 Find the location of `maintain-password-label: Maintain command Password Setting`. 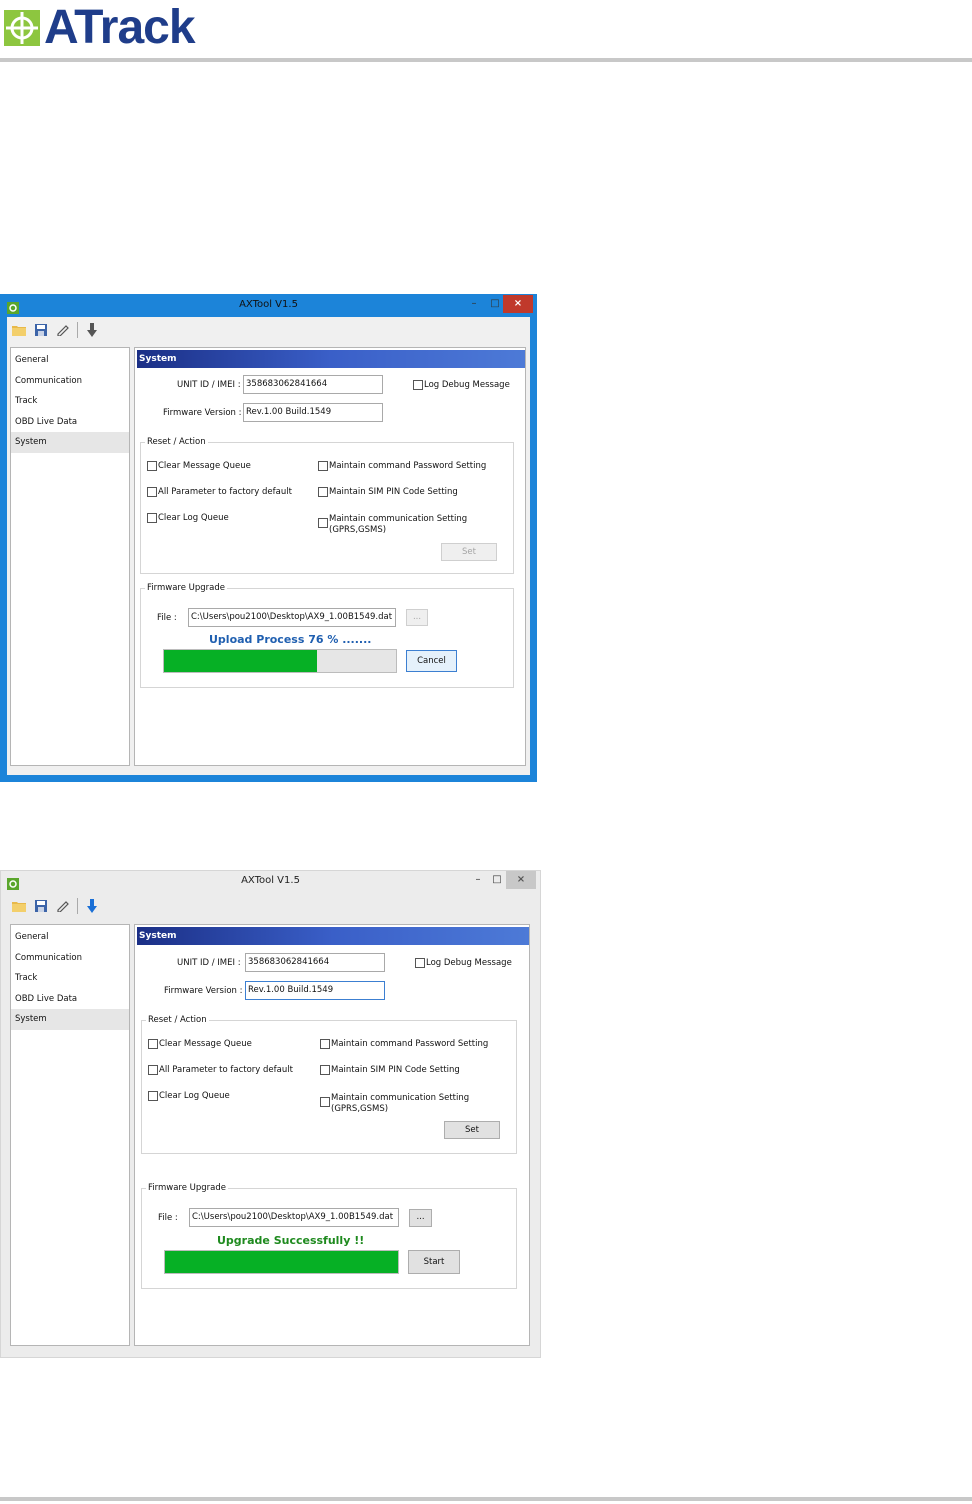

maintain-password-label: Maintain command Password Setting is located at coordinates (408, 466).